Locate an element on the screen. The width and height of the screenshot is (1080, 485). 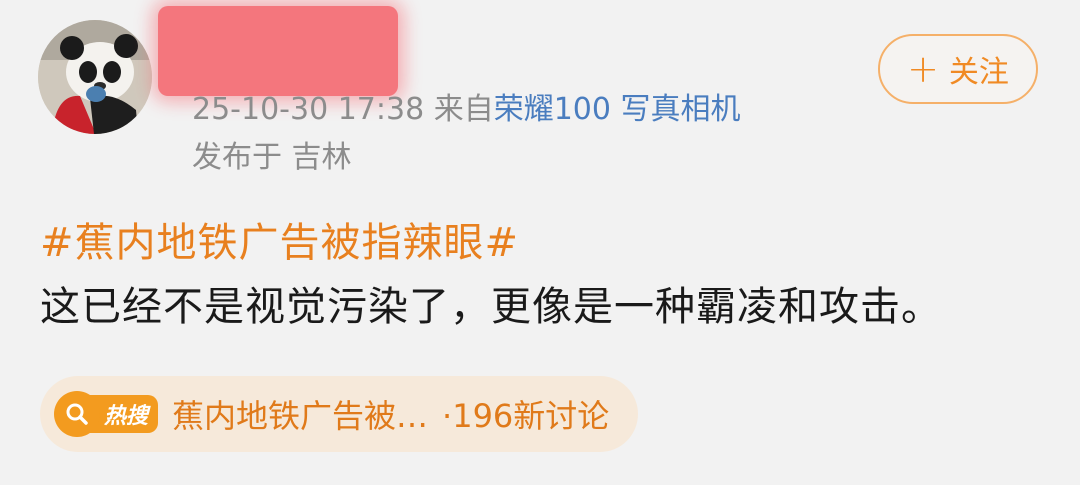
hot-search-count: ·196新讨论 is located at coordinates (526, 416).